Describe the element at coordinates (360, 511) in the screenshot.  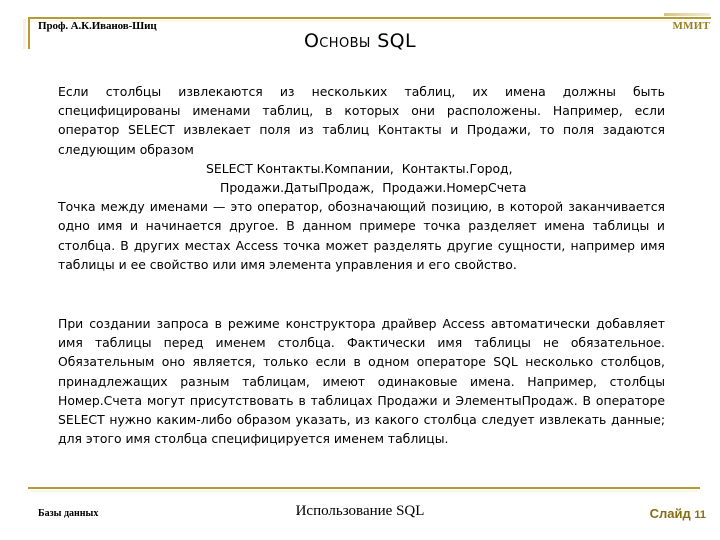
I see `footer-section-title: Использование SQL` at that location.